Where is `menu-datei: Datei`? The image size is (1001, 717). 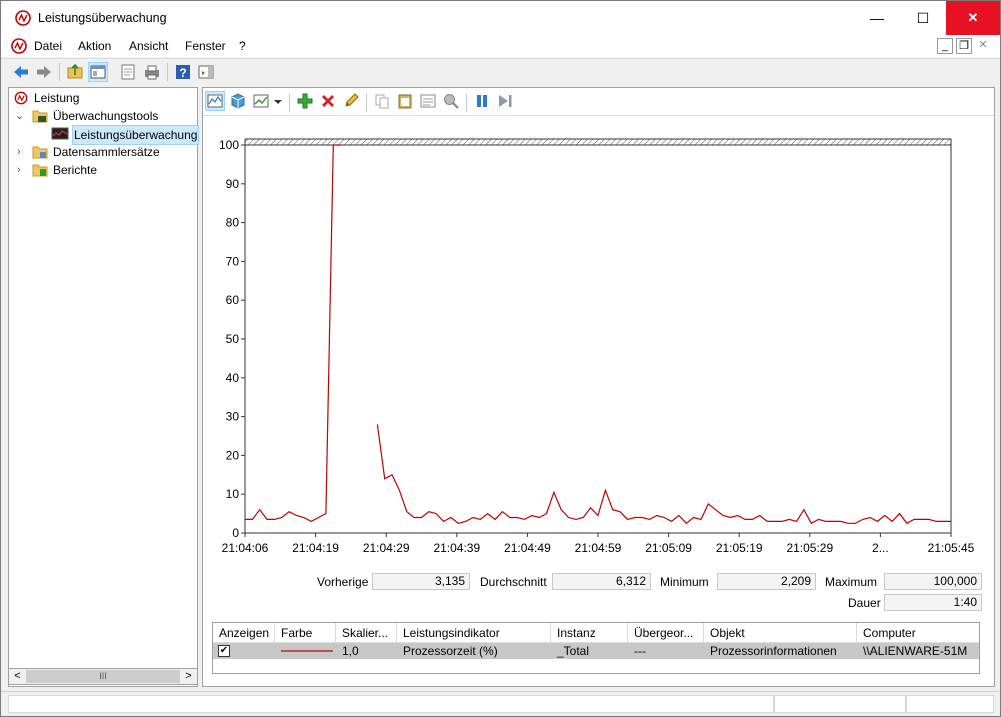
menu-datei: Datei is located at coordinates (48, 46).